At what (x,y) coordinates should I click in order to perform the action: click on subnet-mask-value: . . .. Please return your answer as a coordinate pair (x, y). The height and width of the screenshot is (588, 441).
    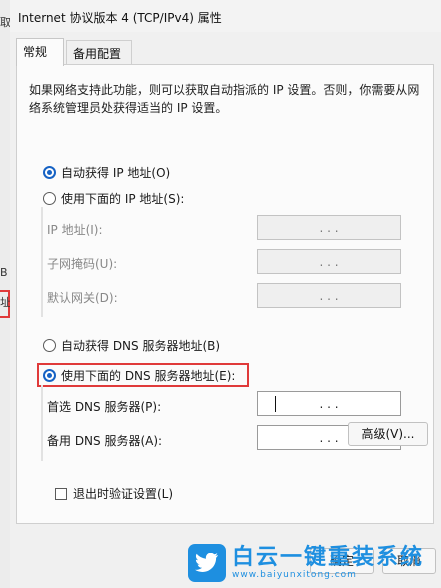
    Looking at the image, I should click on (329, 261).